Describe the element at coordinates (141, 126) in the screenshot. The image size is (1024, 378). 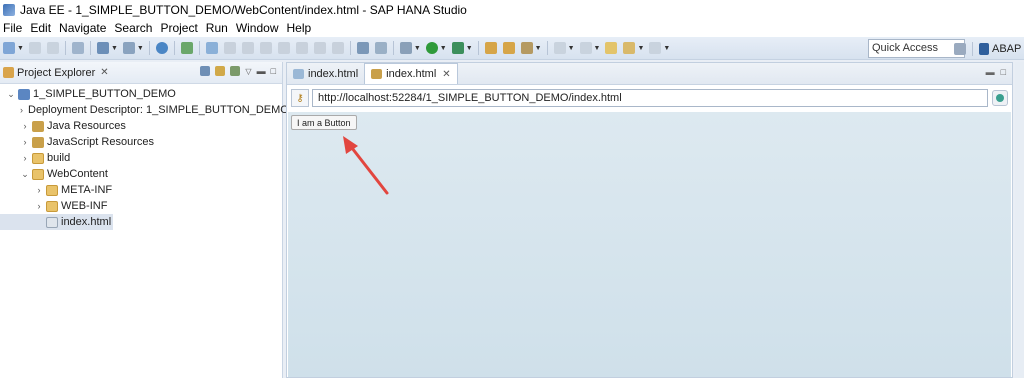
I see `tree-item: › Java Resources` at that location.